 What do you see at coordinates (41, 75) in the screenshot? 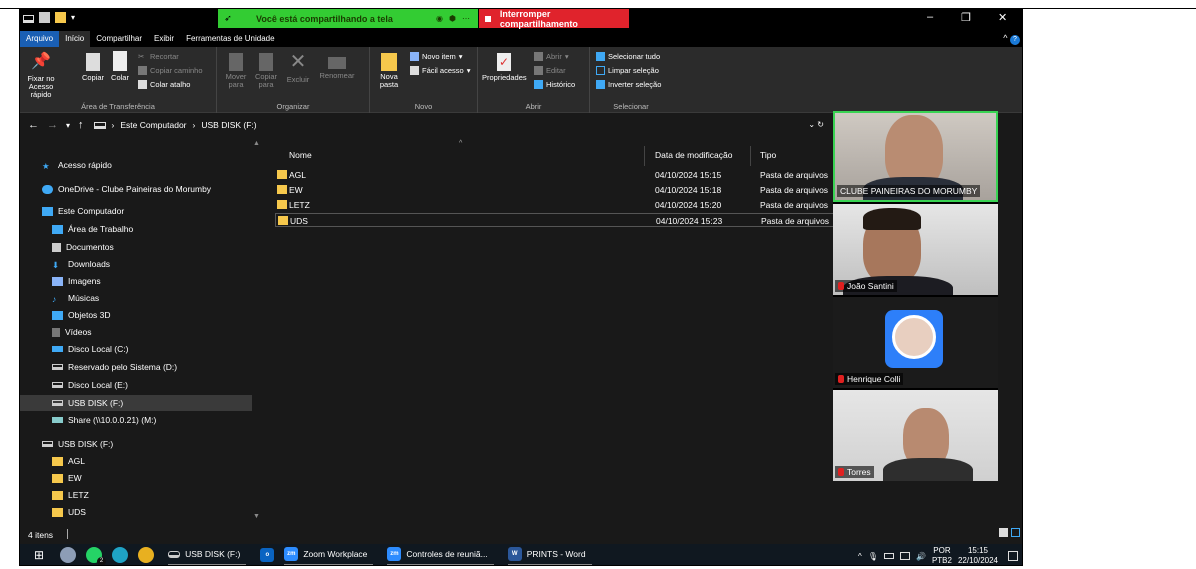
I see `pin-quick-access-button: 📌 Fixar no Acesso rápido` at bounding box center [41, 75].